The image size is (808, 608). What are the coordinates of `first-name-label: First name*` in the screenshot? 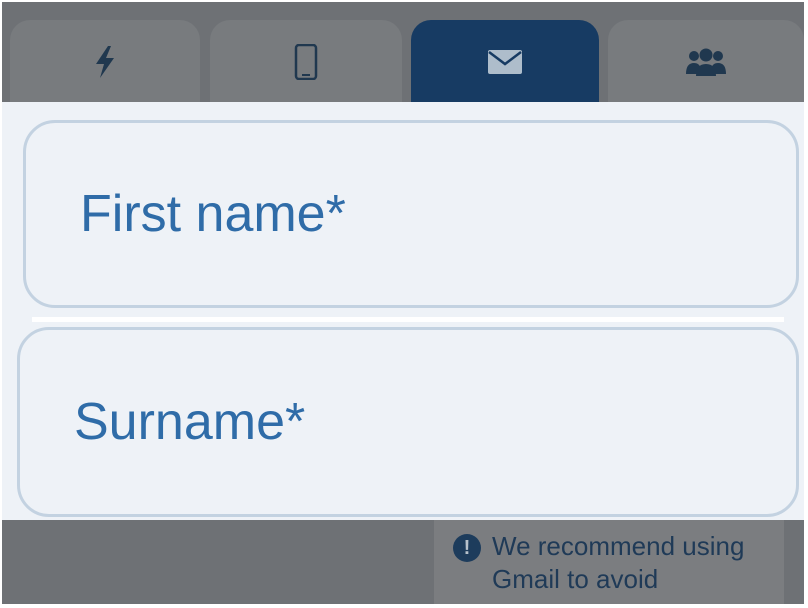 It's located at (213, 214).